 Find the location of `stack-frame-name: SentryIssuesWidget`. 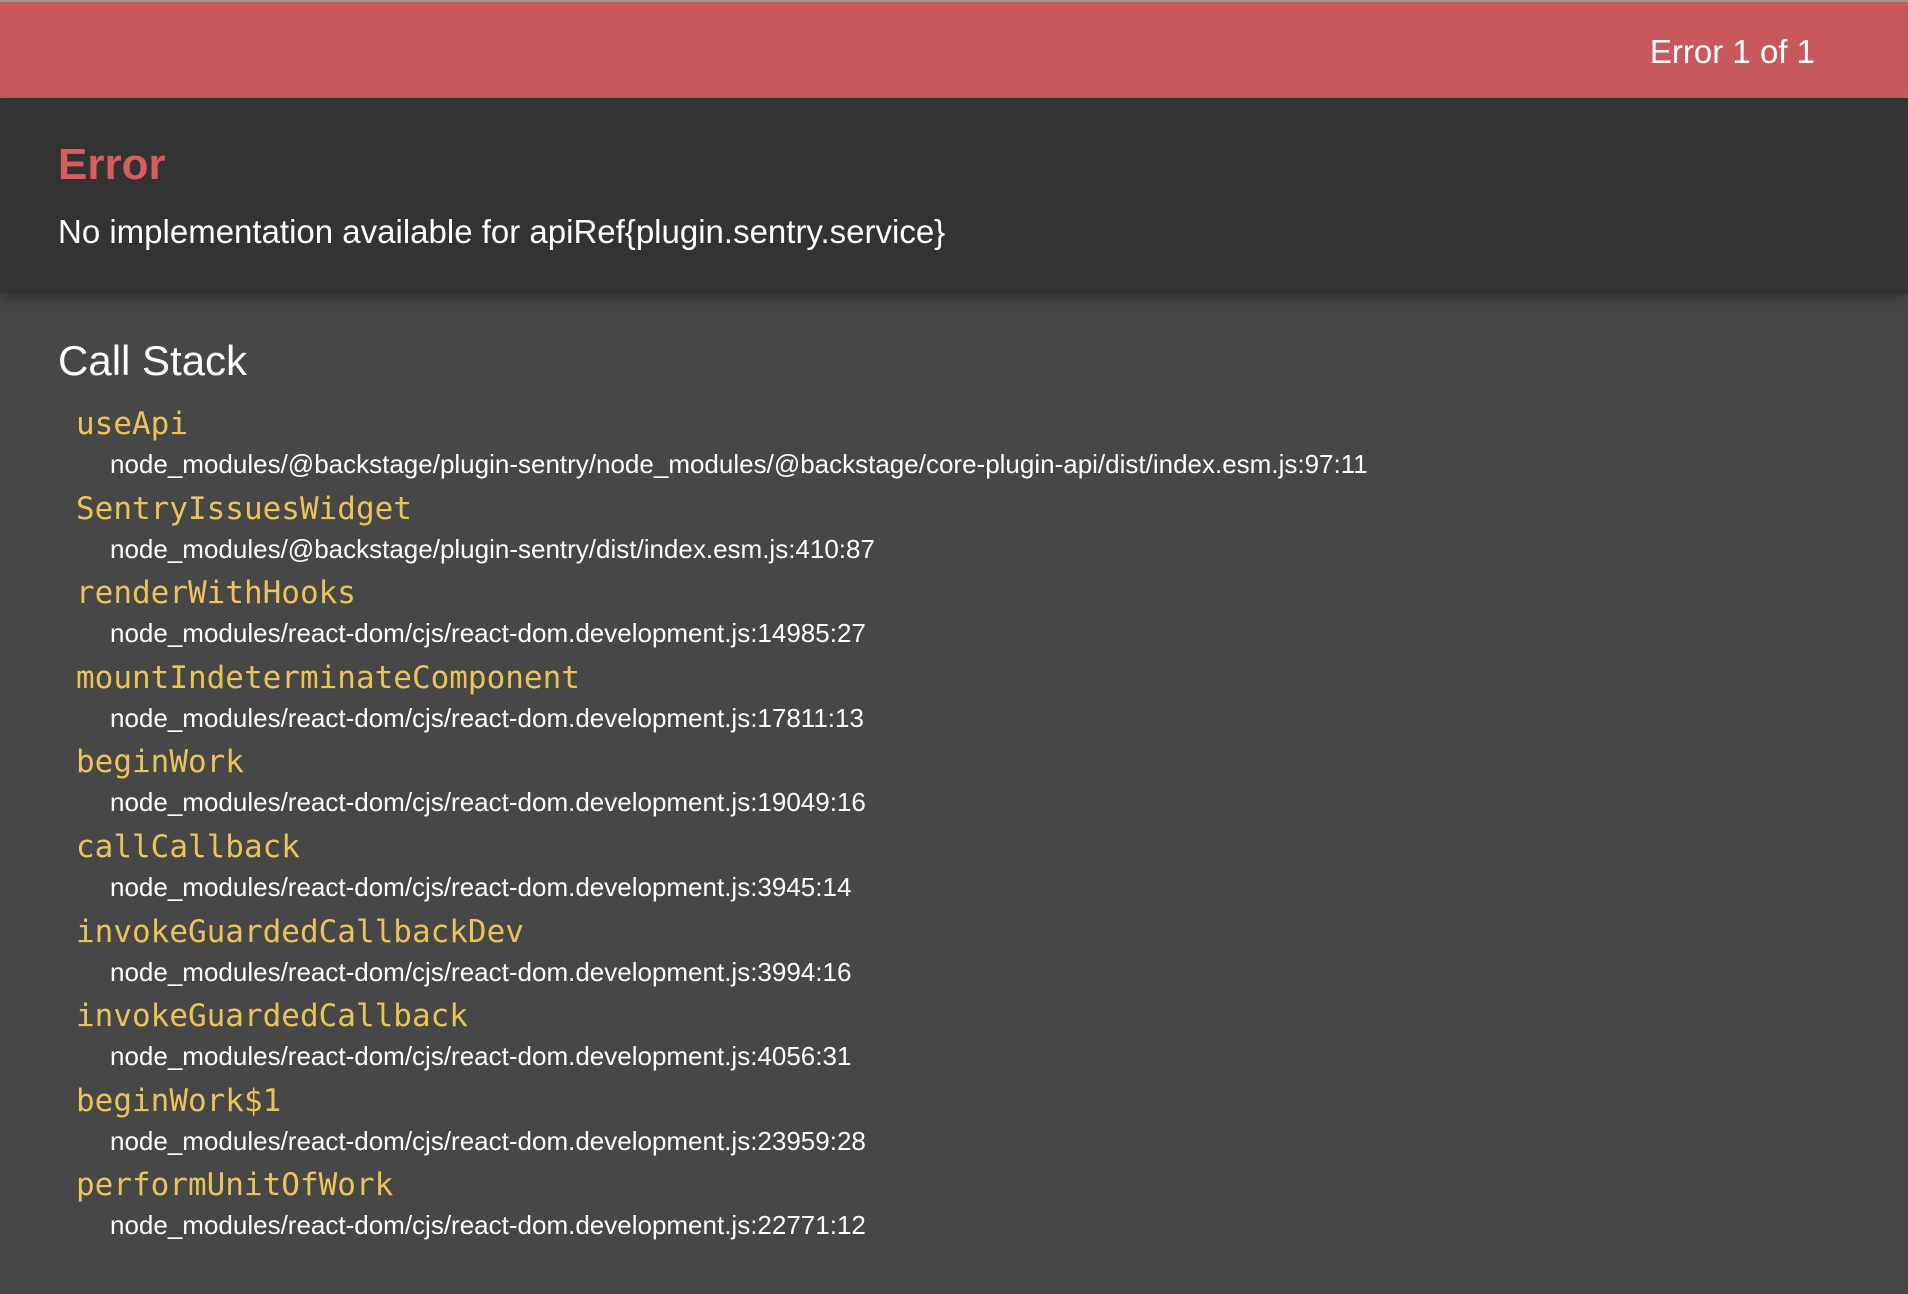

stack-frame-name: SentryIssuesWidget is located at coordinates (244, 508).